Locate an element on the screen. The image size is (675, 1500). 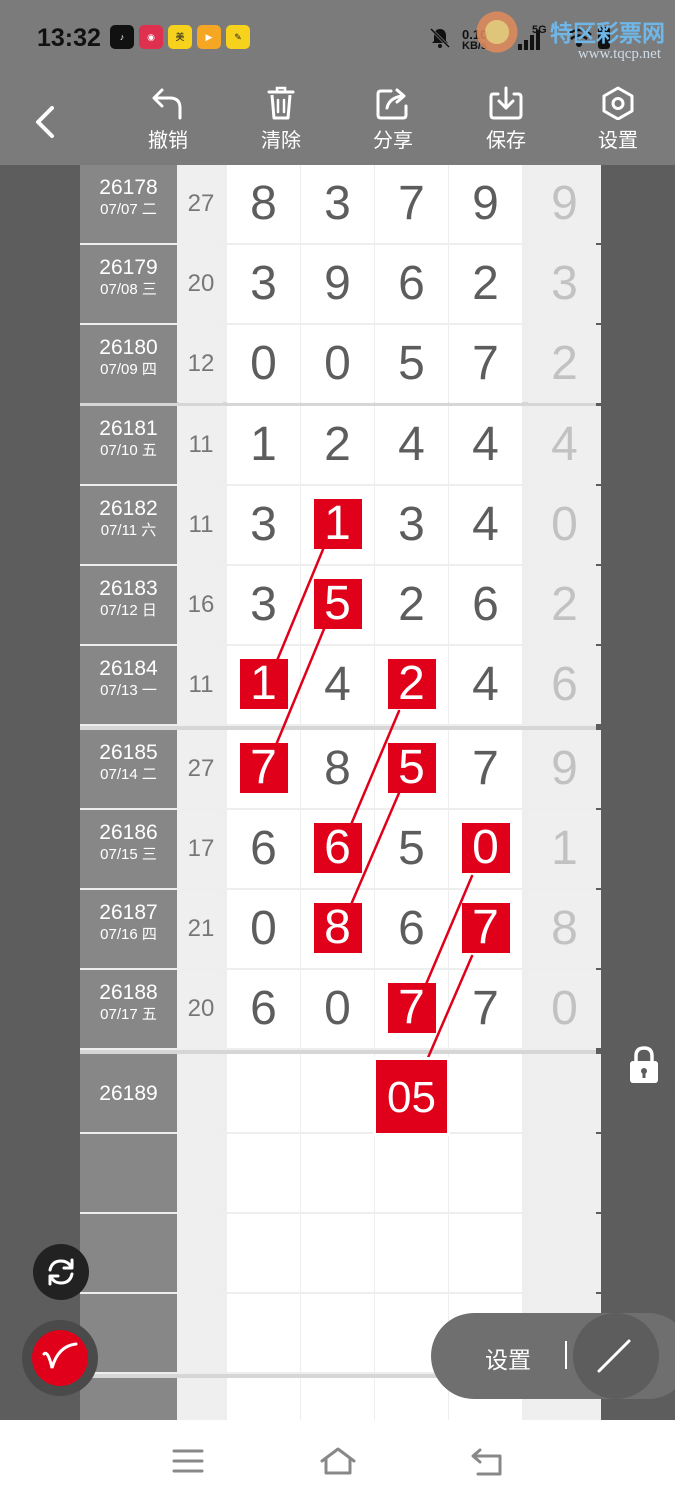
digit-cell: 1 is located at coordinates (263, 445).